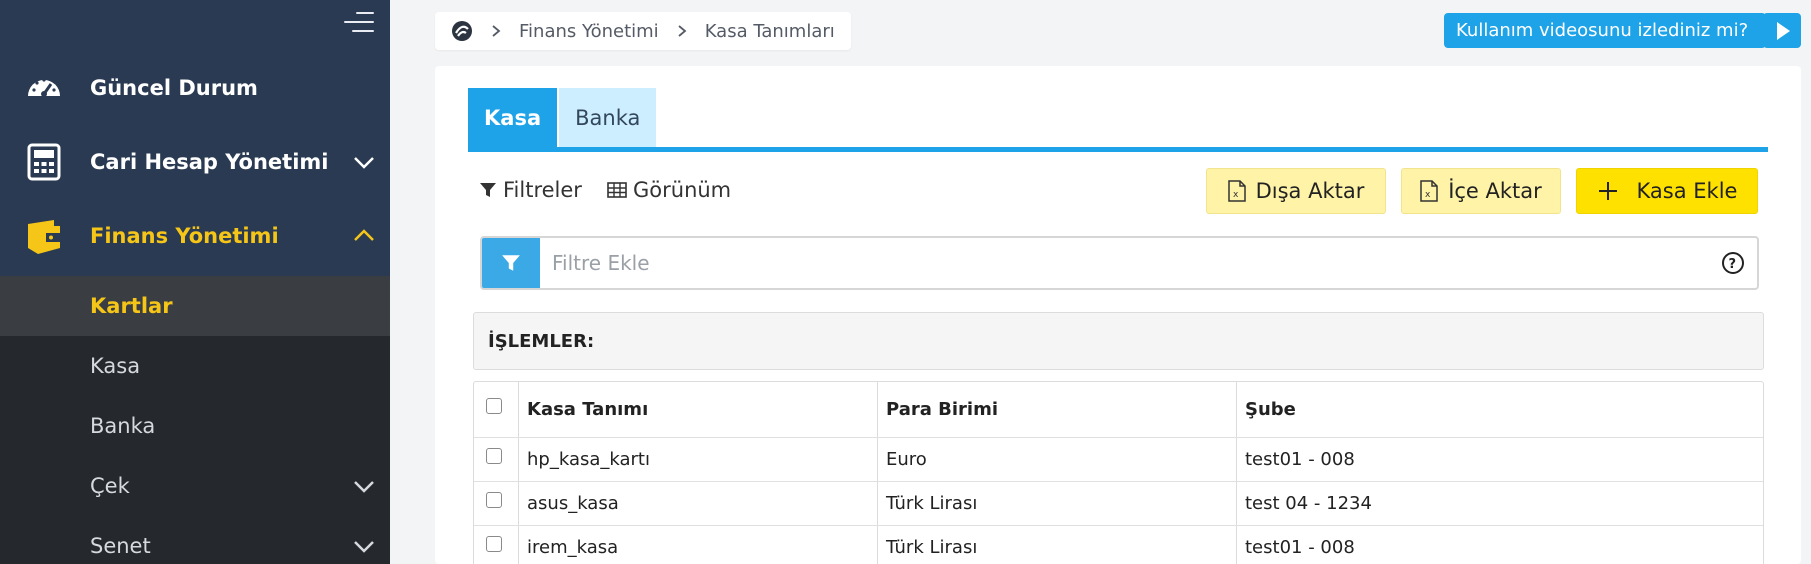 This screenshot has height=564, width=1811. What do you see at coordinates (1056, 409) in the screenshot?
I see `column-header: Para Birimi` at bounding box center [1056, 409].